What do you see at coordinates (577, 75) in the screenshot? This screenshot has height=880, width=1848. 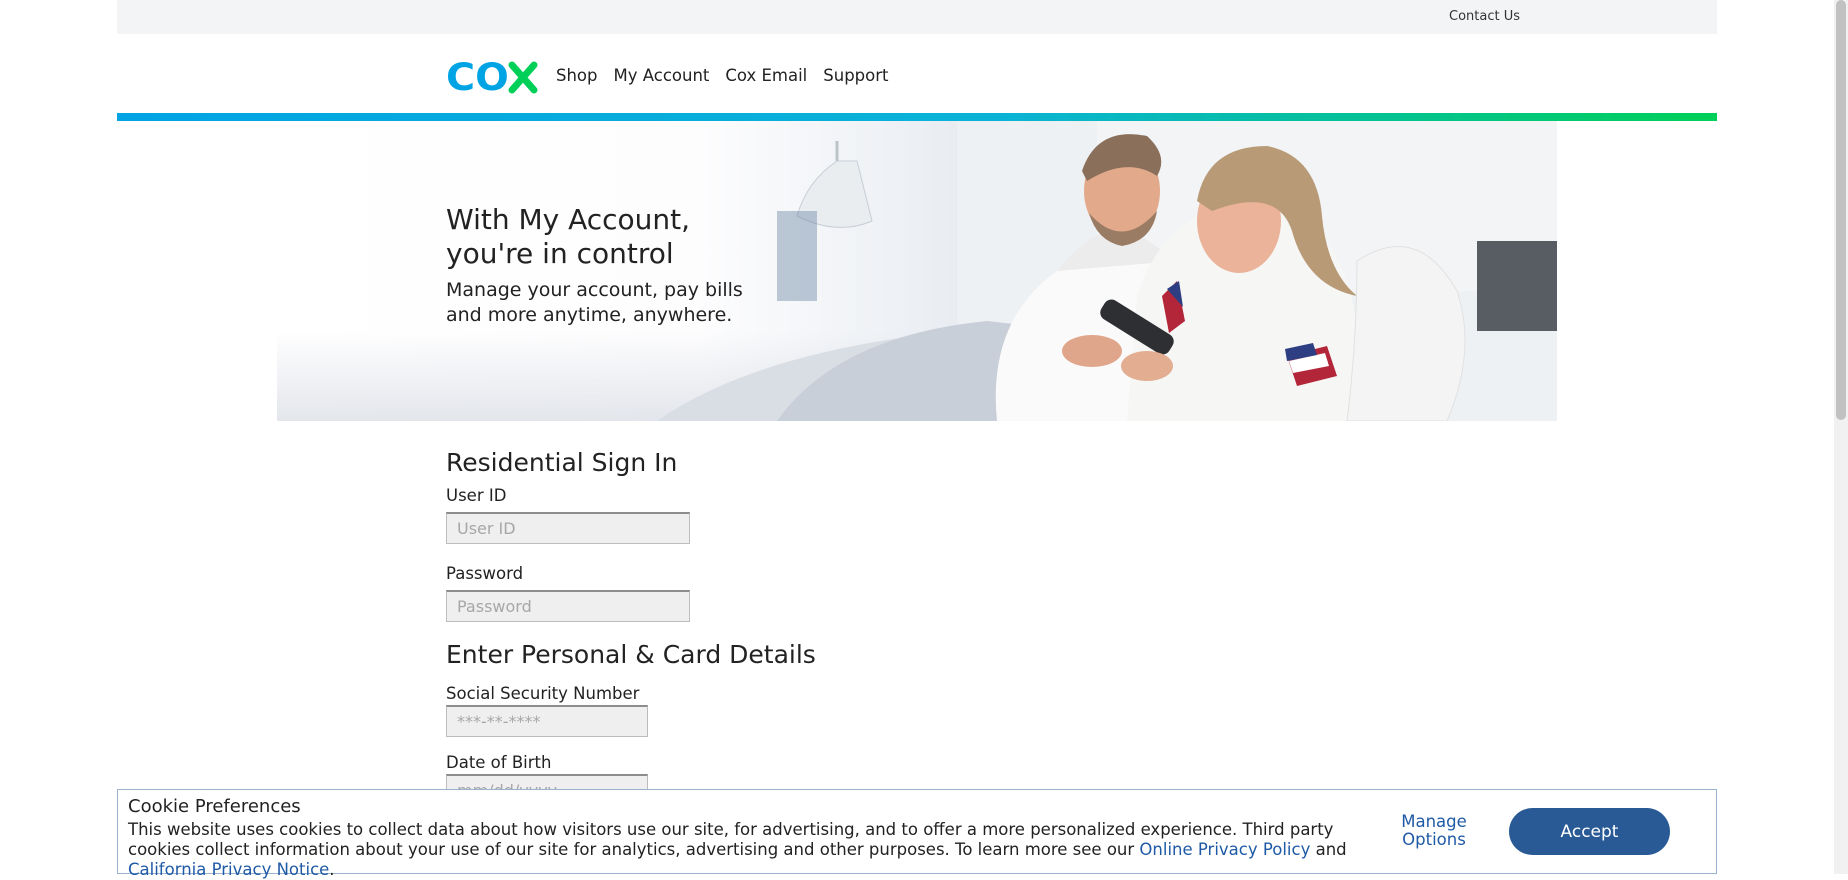 I see `nav-shop: Shop` at bounding box center [577, 75].